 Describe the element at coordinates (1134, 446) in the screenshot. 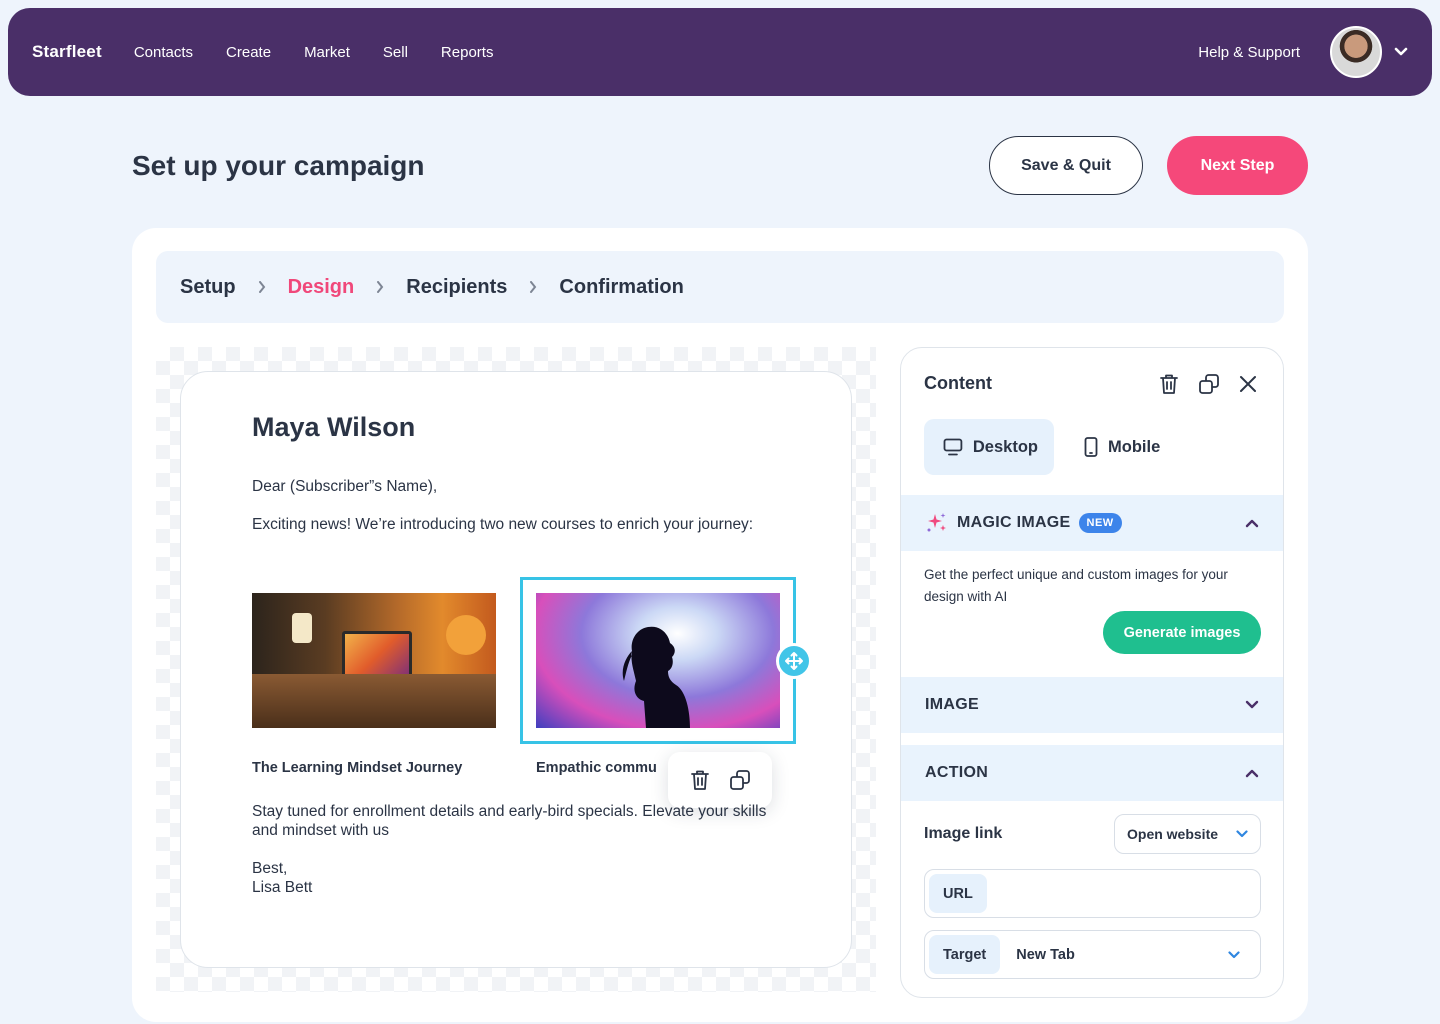

I see `mobile-label: Mobile` at that location.